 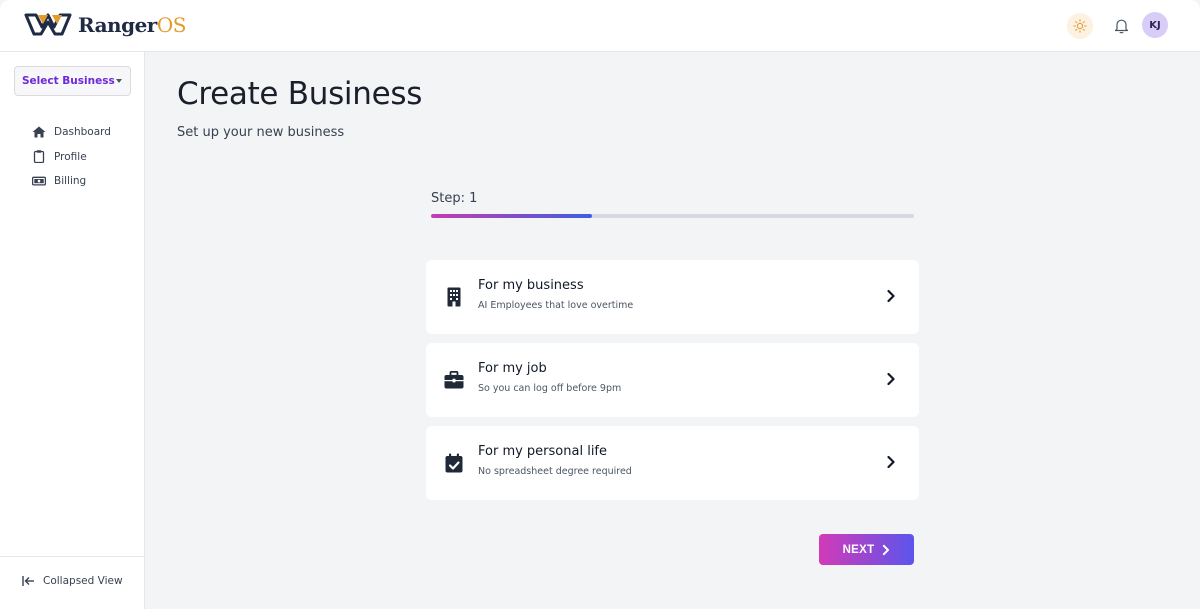 I want to click on home-icon, so click(x=39, y=132).